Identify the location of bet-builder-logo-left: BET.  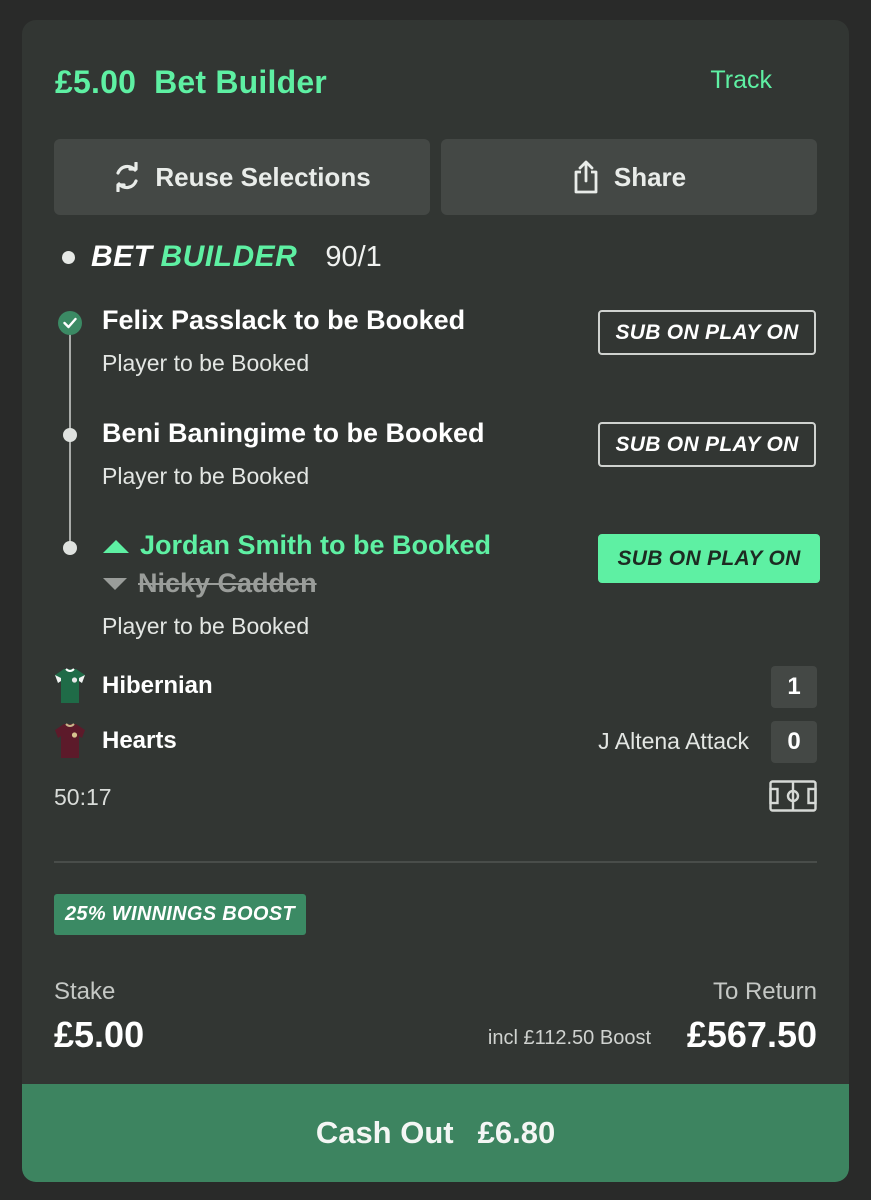
(122, 256).